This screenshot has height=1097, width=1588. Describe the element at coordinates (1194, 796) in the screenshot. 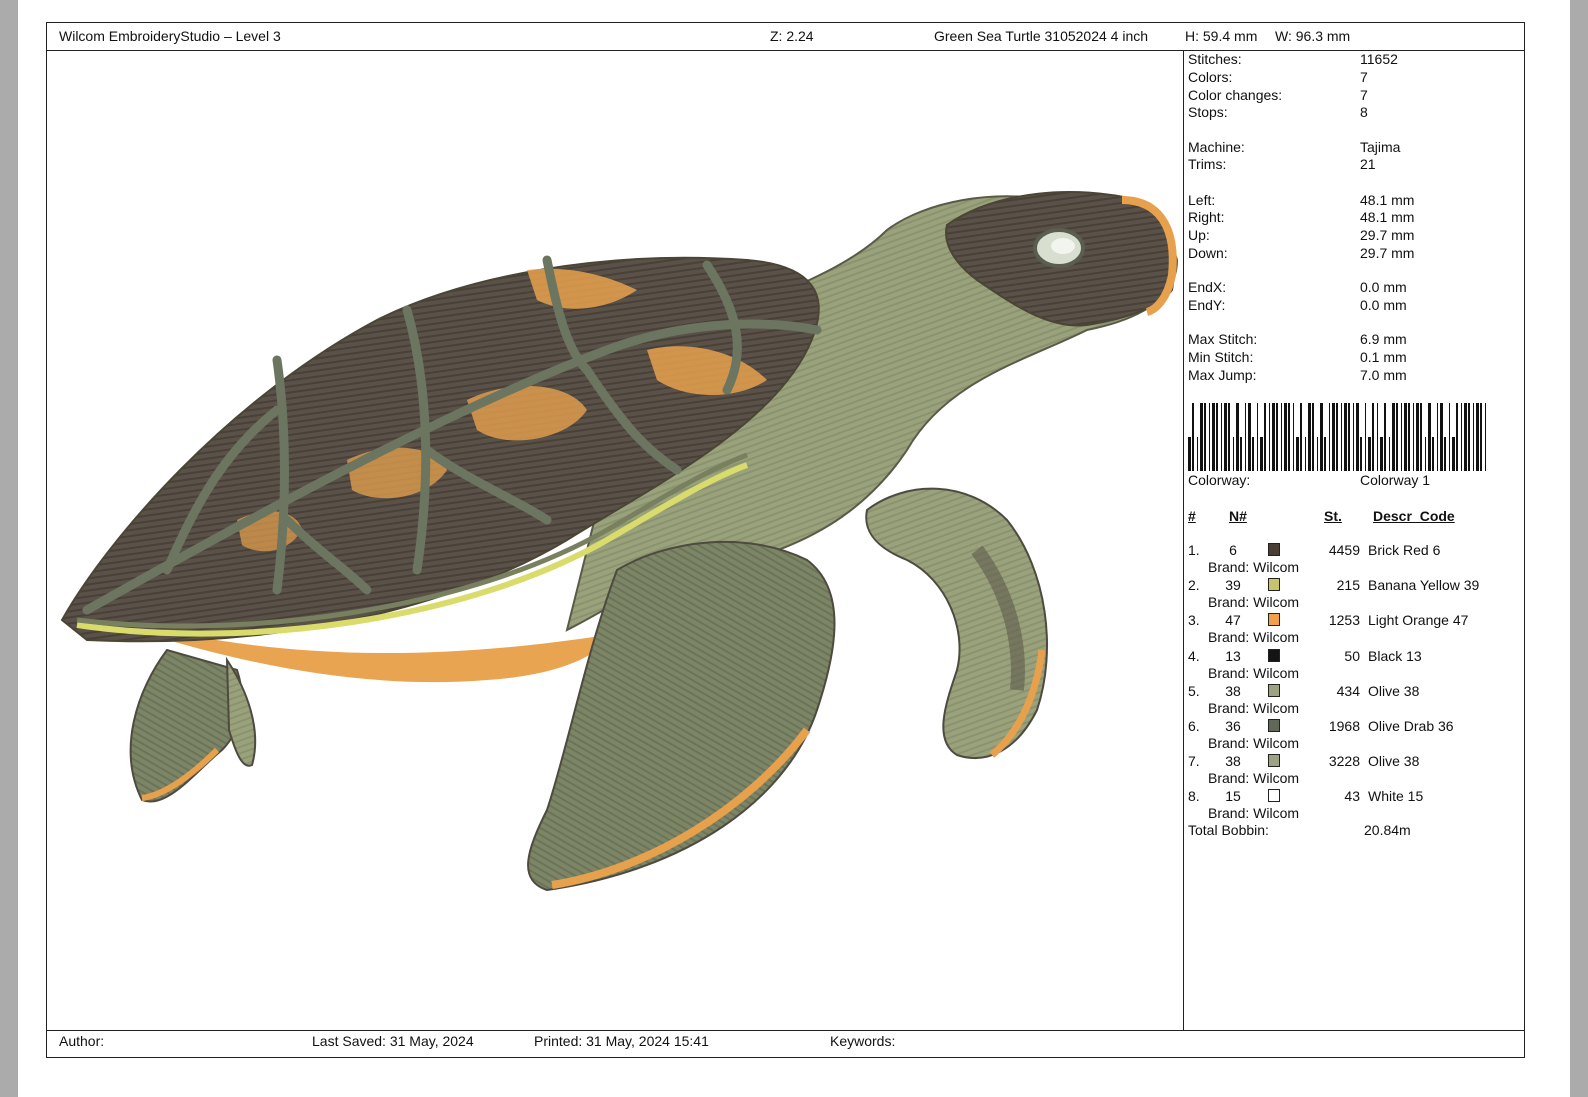

I see `color-index: 8.` at that location.